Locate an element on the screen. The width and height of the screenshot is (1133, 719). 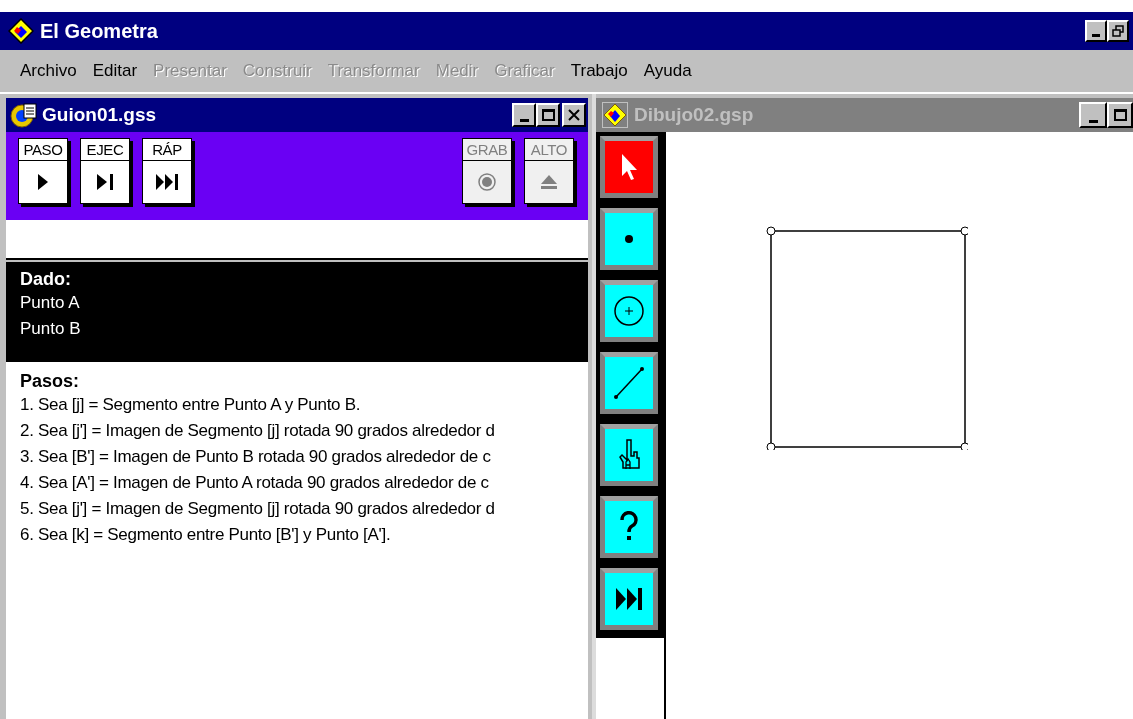
eject-icon is located at coordinates (549, 182).